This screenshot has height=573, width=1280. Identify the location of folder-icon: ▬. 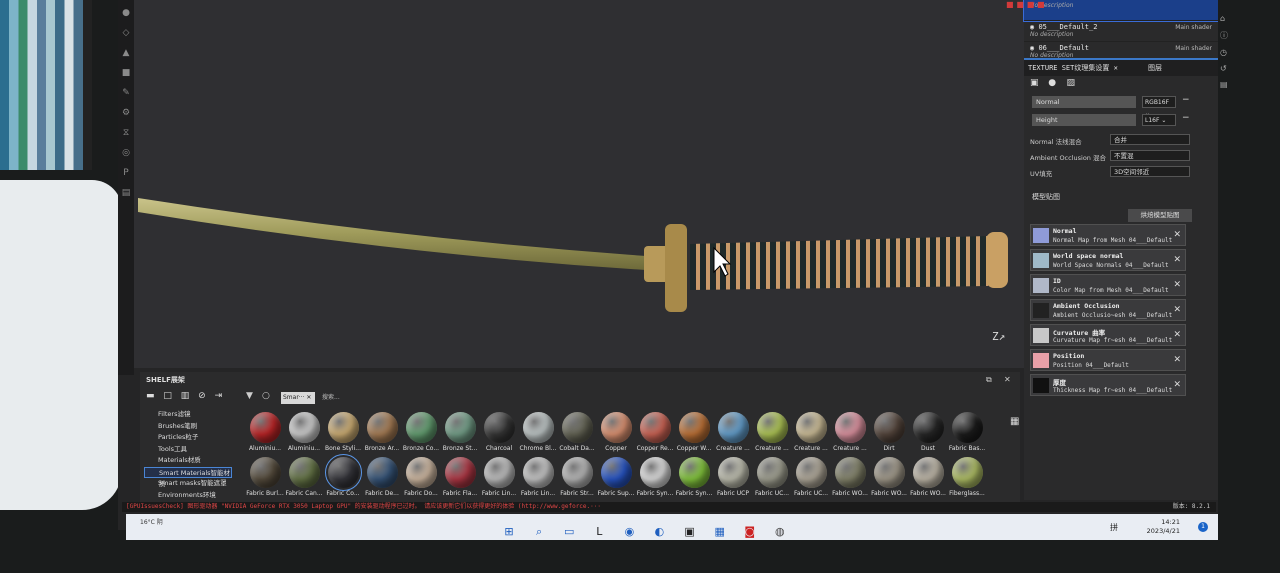
(150, 396).